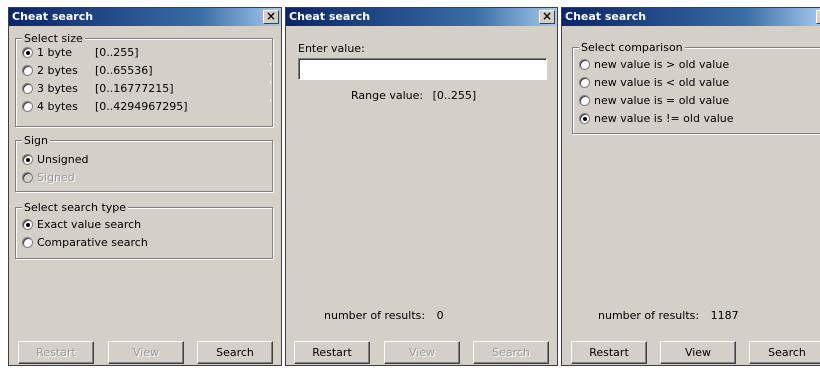 The width and height of the screenshot is (820, 372). I want to click on option-label: 2 bytes, so click(57, 70).